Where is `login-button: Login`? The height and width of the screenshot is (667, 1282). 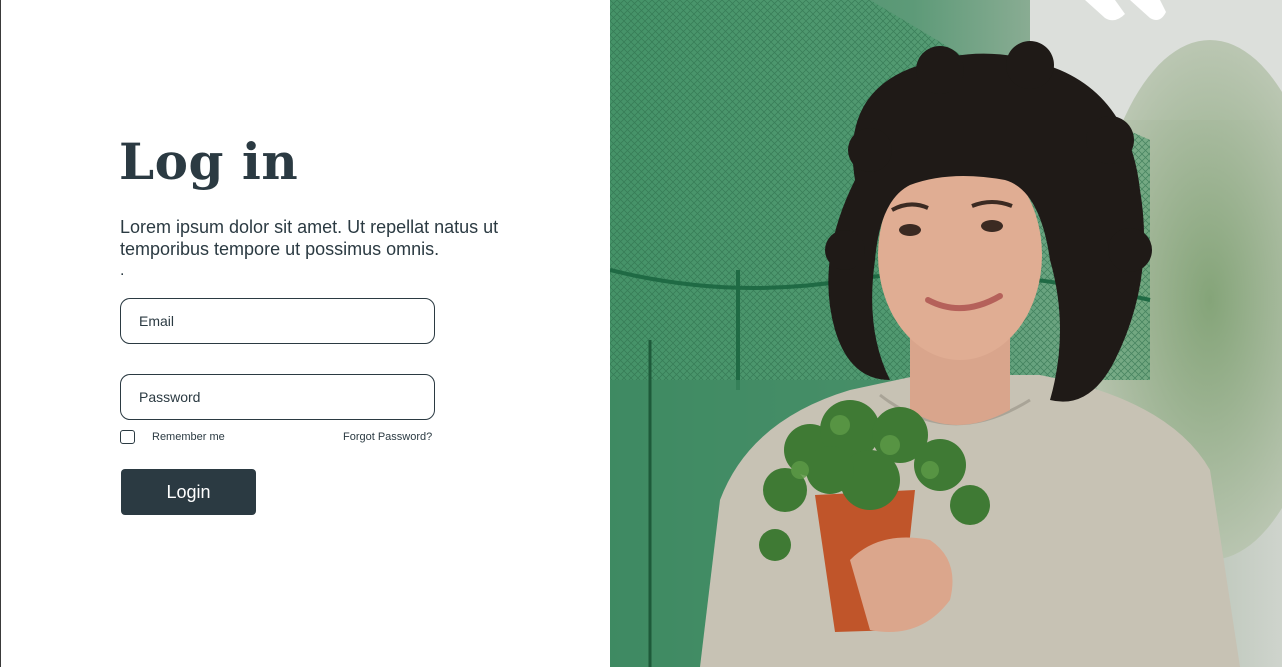
login-button: Login is located at coordinates (188, 492).